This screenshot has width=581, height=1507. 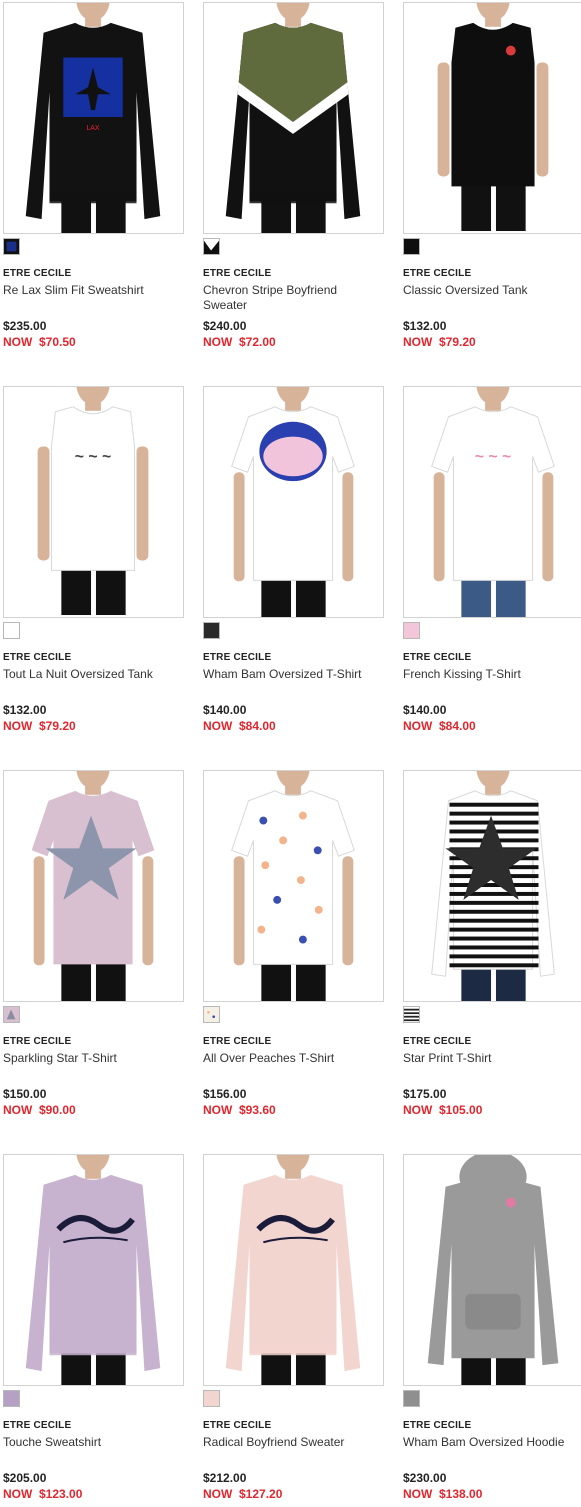 I want to click on product-name: Tout La Nuit Oversized Tank, so click(x=92, y=674).